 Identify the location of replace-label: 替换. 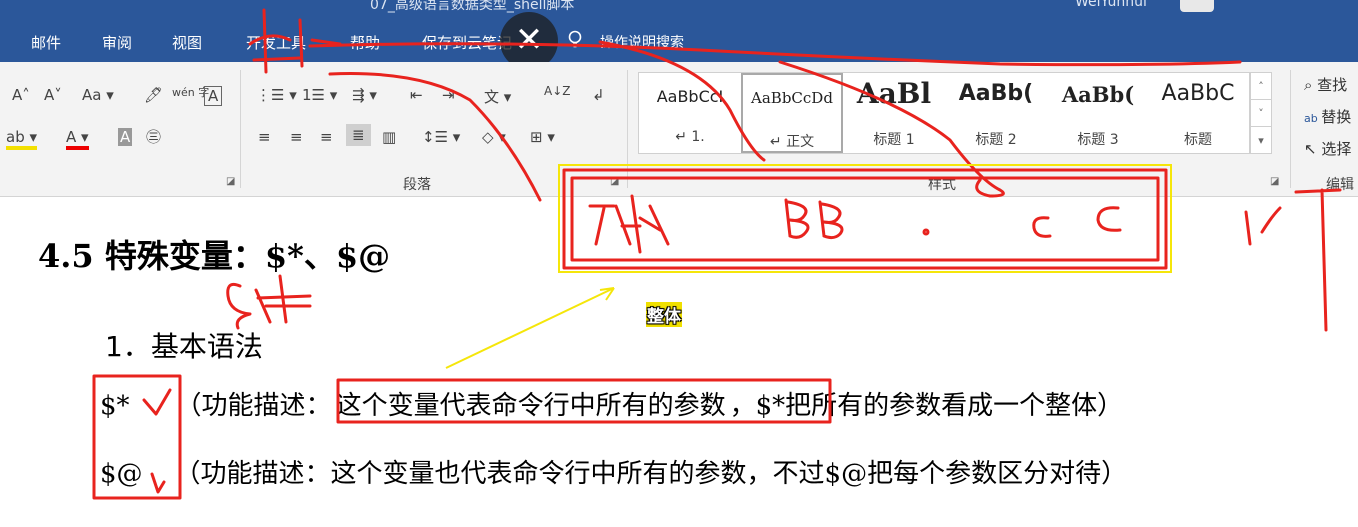
(1336, 117).